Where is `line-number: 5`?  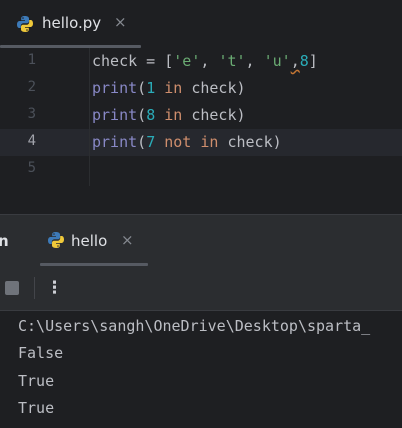 line-number: 5 is located at coordinates (31, 168).